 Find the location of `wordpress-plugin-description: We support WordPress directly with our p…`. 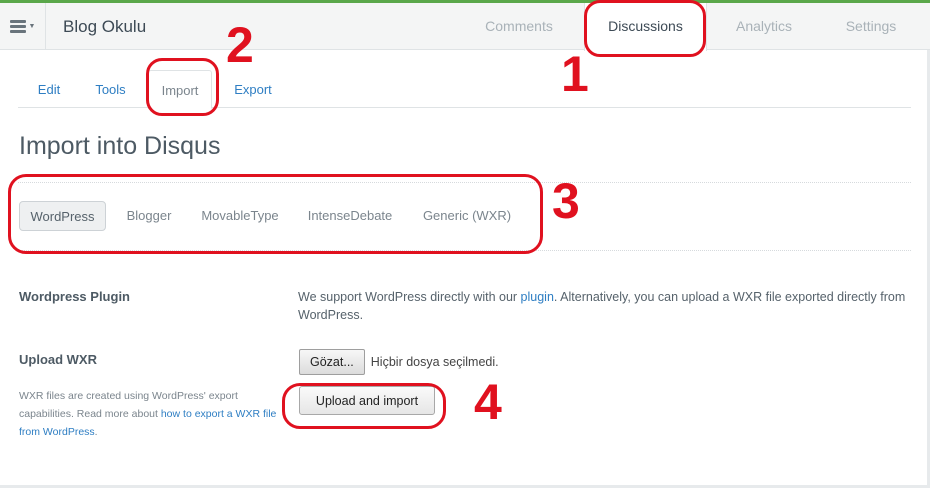

wordpress-plugin-description: We support WordPress directly with our p… is located at coordinates (604, 306).